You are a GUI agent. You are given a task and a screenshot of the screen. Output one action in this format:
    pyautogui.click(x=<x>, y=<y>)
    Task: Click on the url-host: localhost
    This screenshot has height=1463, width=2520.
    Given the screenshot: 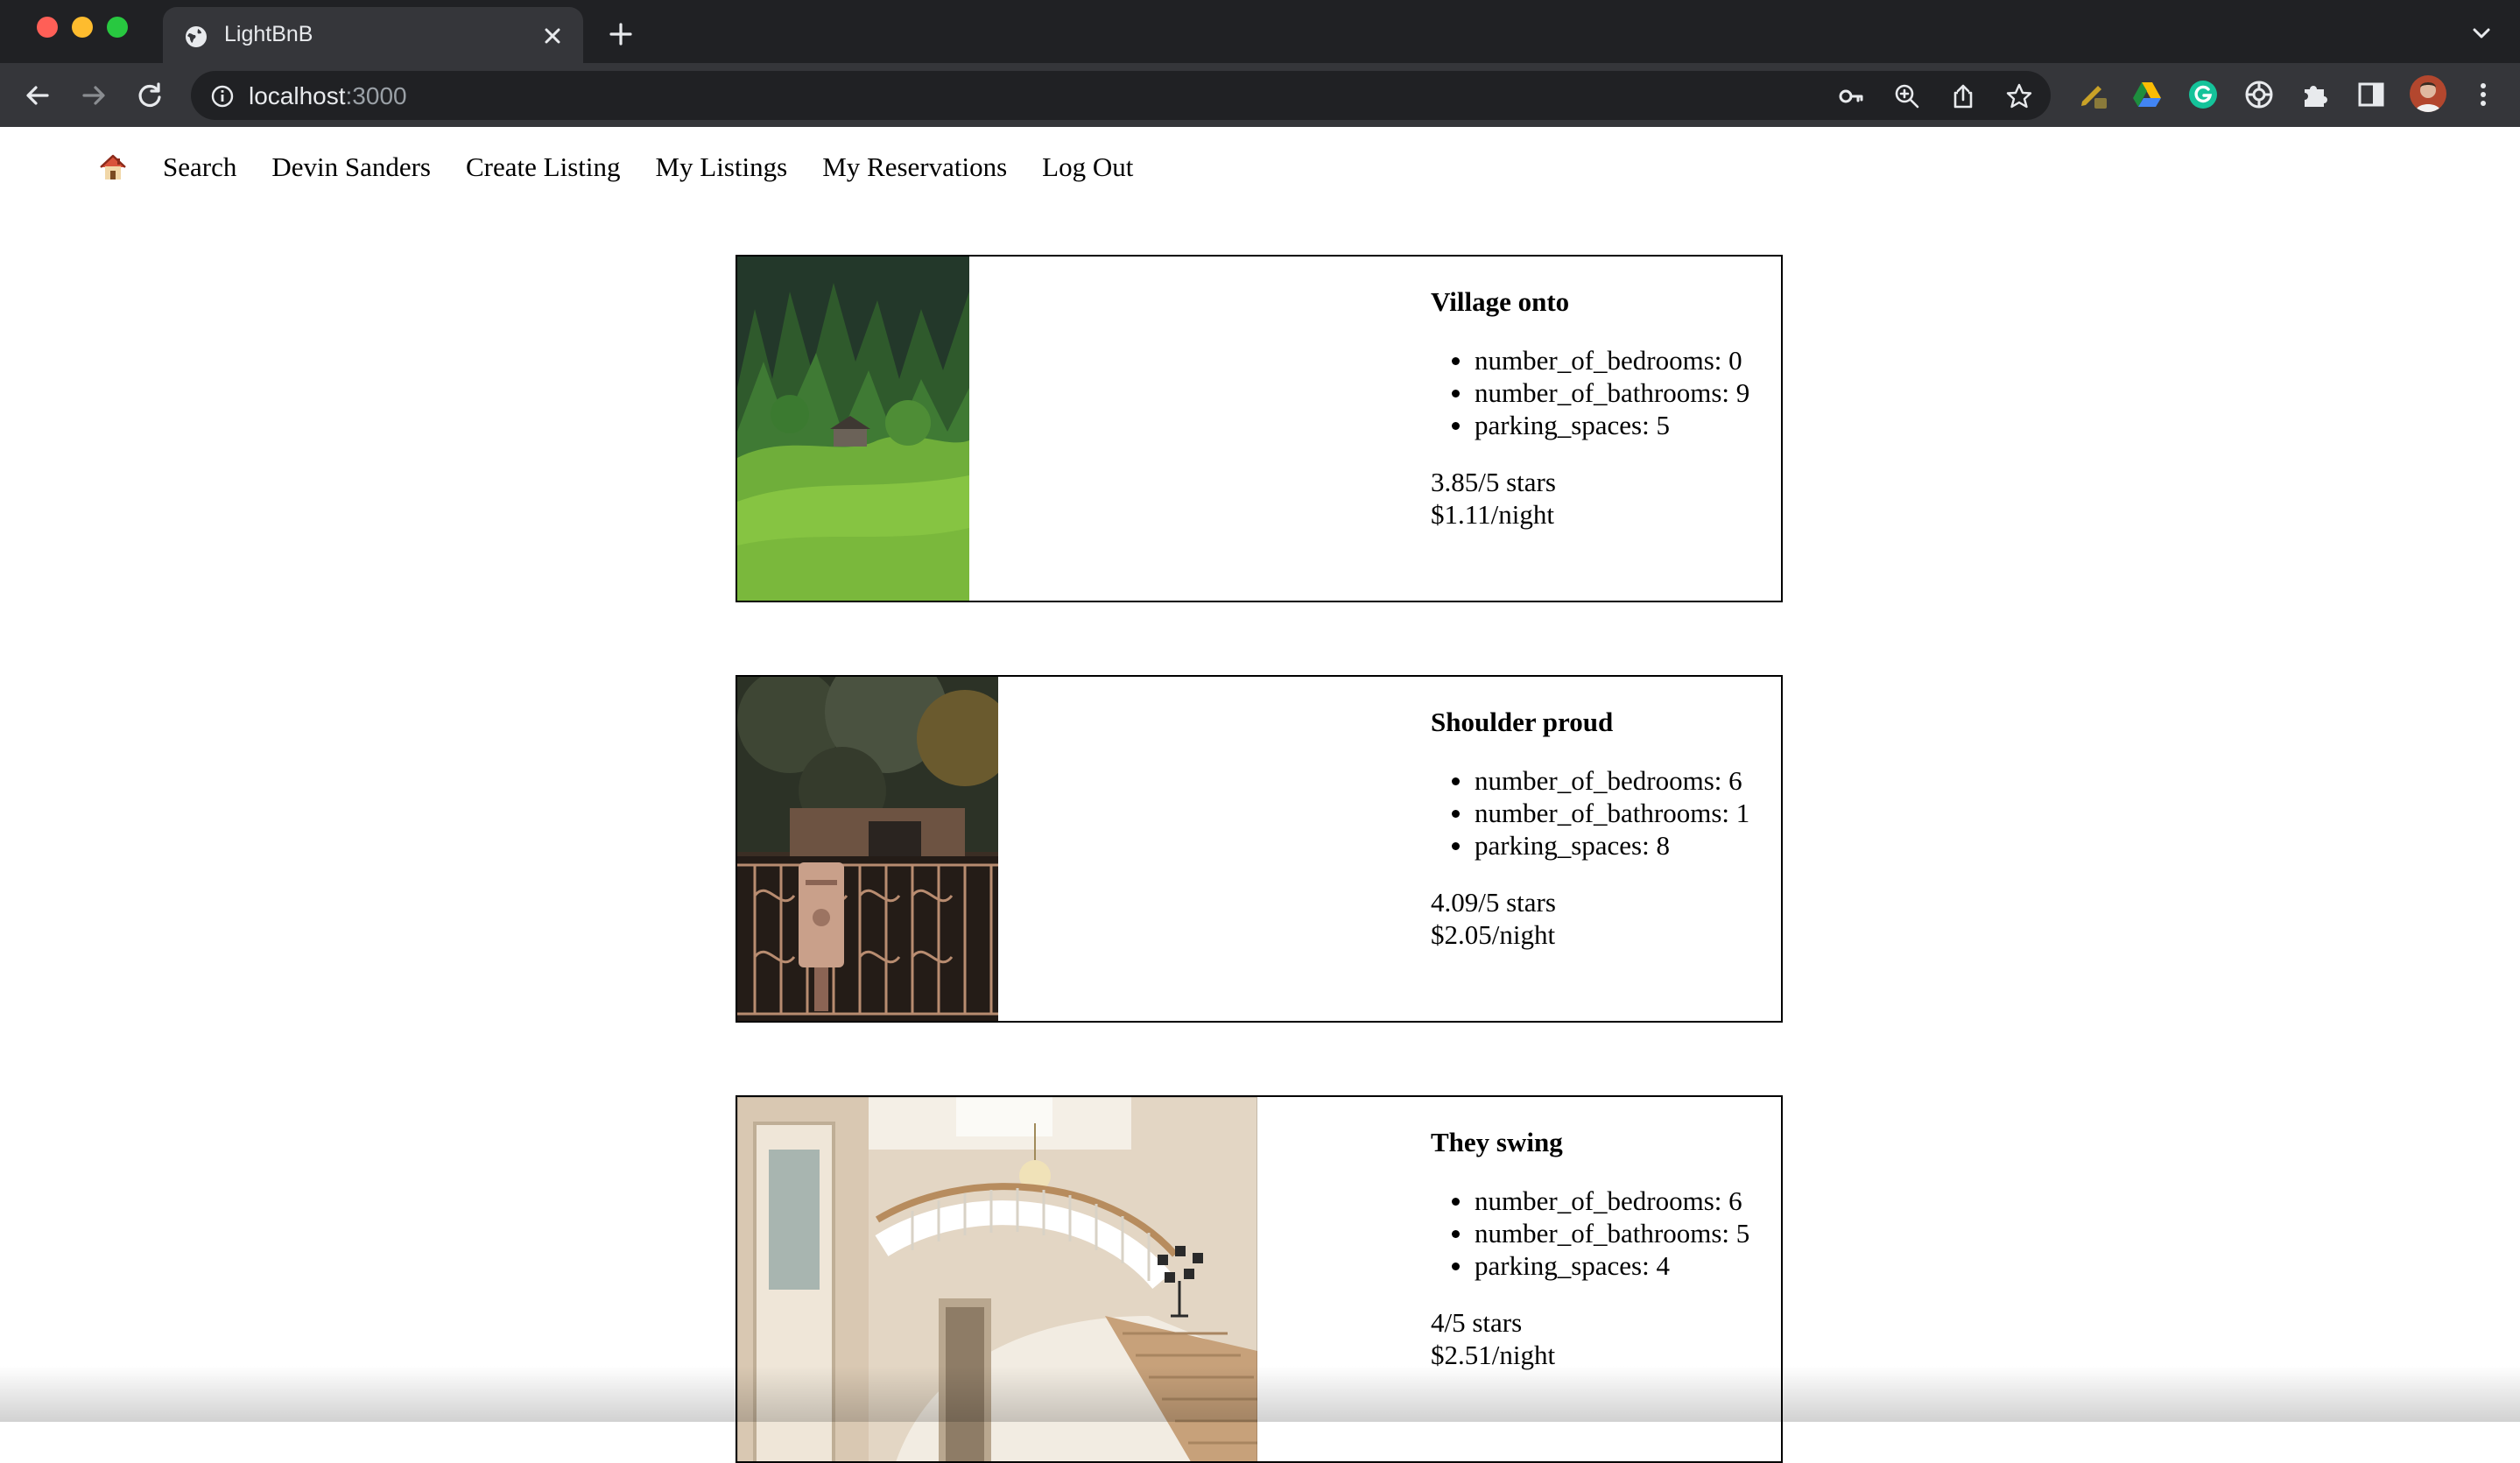 What is the action you would take?
    pyautogui.click(x=297, y=95)
    